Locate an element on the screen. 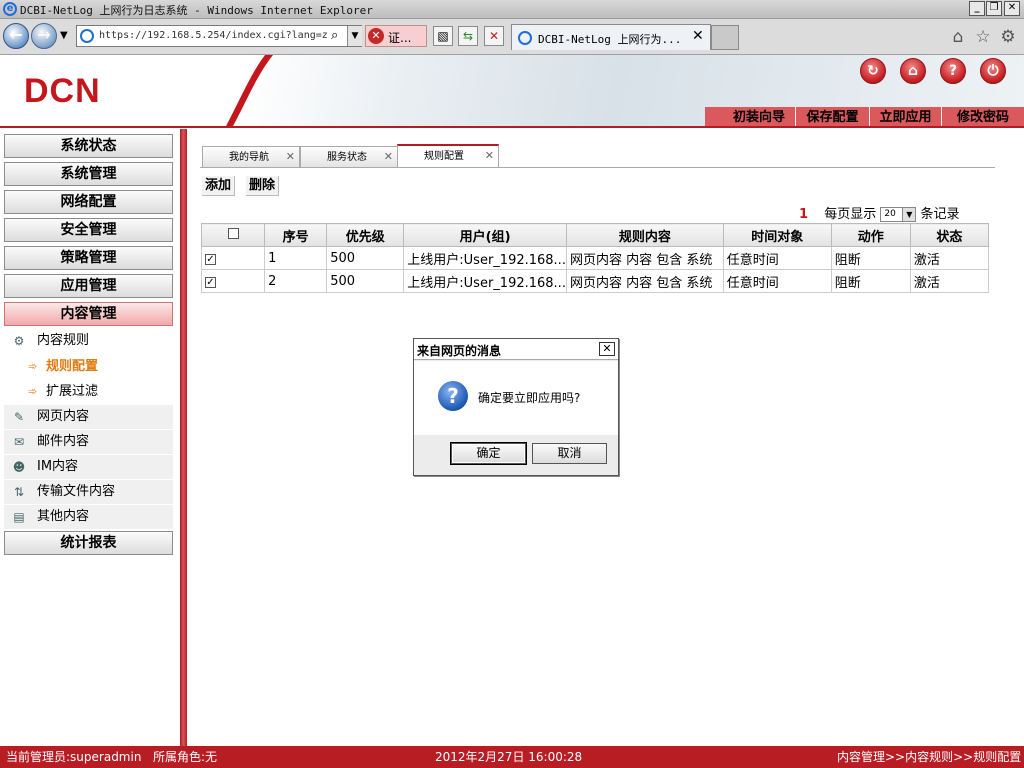 The image size is (1024, 768). menu-policy-management: 策略管理 is located at coordinates (88, 258).